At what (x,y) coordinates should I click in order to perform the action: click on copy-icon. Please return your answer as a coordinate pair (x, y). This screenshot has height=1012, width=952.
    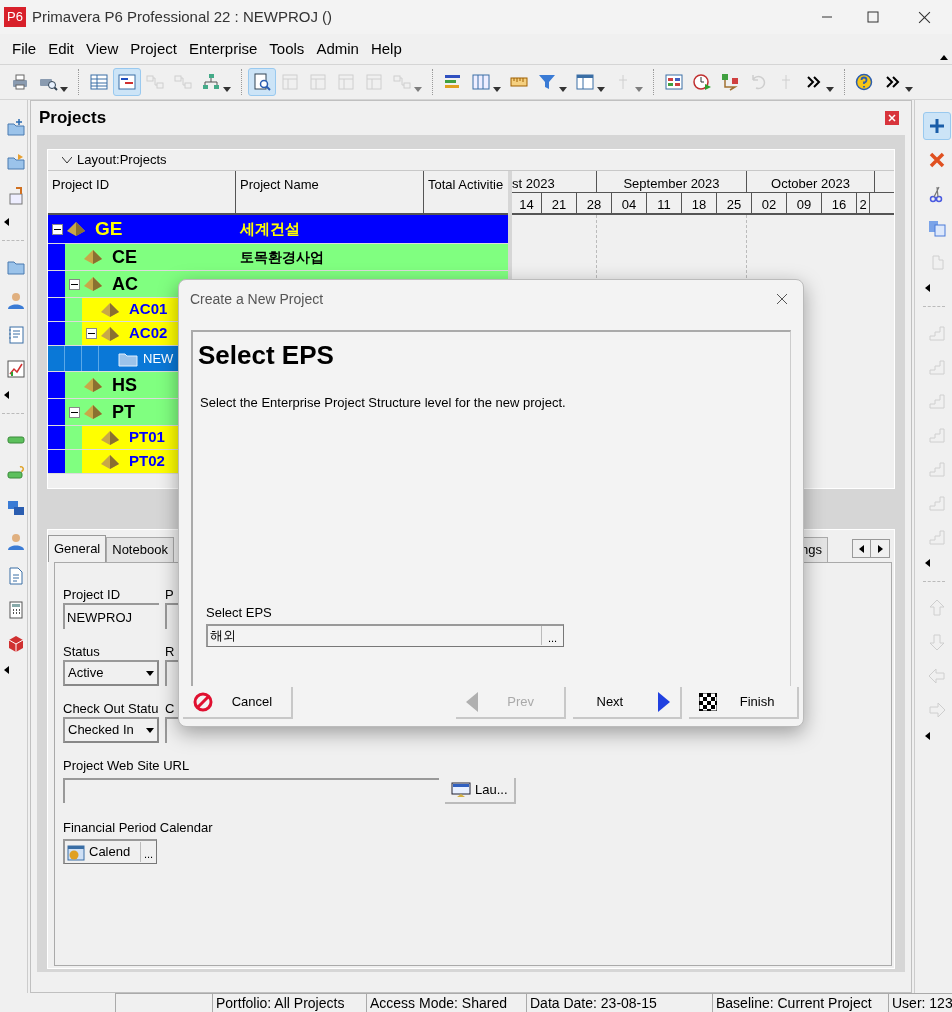
    Looking at the image, I should click on (937, 228).